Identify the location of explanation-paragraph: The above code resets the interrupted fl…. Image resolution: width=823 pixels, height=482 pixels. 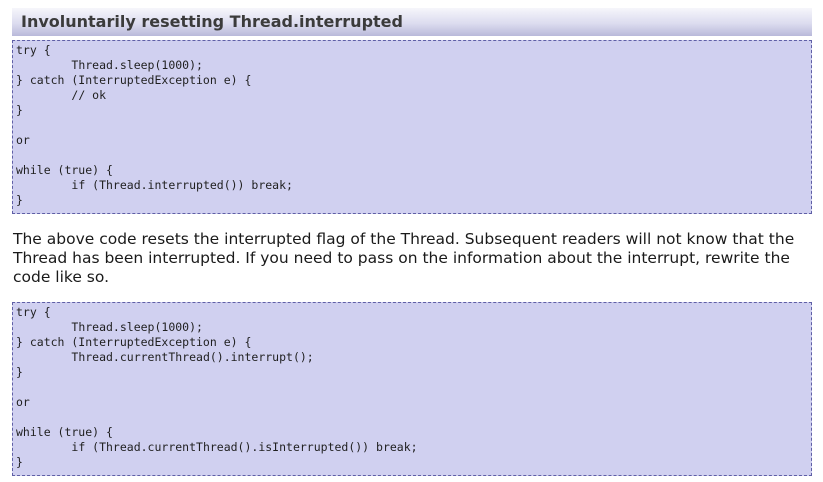
(404, 258).